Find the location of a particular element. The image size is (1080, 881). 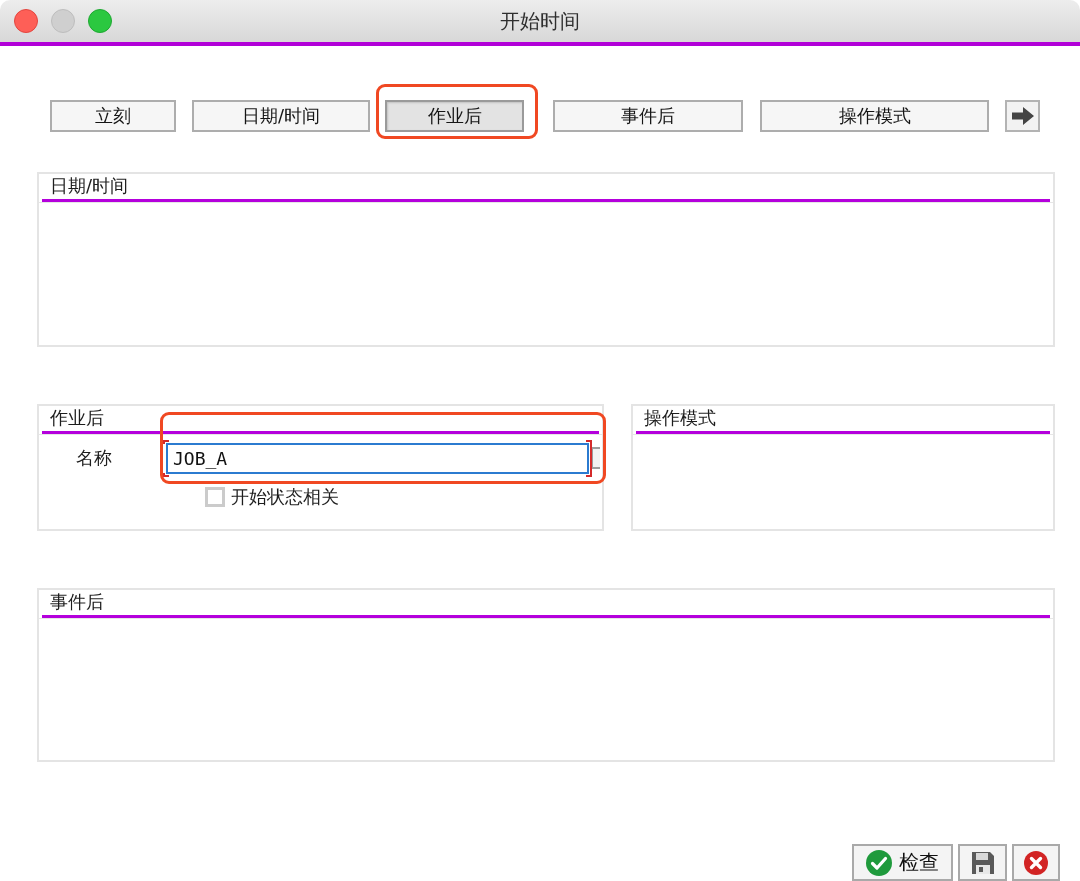

cancel-button is located at coordinates (1036, 862).